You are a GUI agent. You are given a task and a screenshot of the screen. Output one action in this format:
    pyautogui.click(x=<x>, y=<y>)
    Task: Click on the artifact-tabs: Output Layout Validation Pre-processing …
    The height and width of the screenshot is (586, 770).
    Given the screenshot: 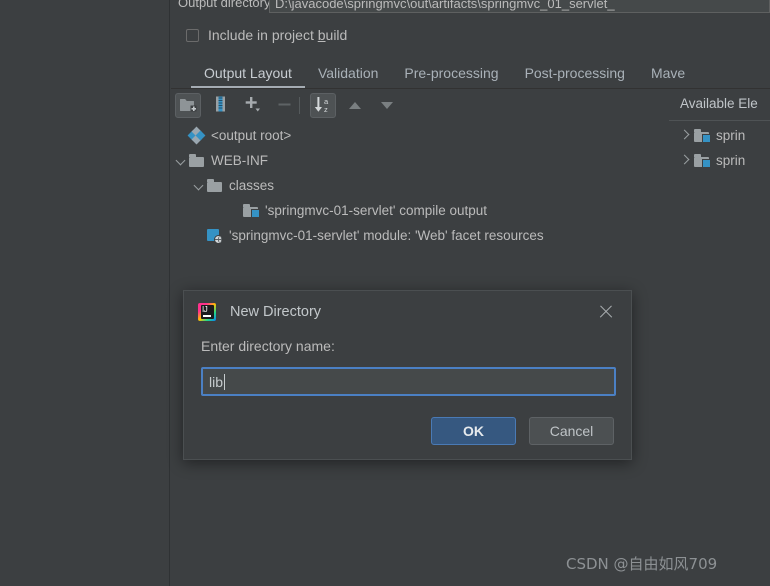 What is the action you would take?
    pyautogui.click(x=470, y=74)
    